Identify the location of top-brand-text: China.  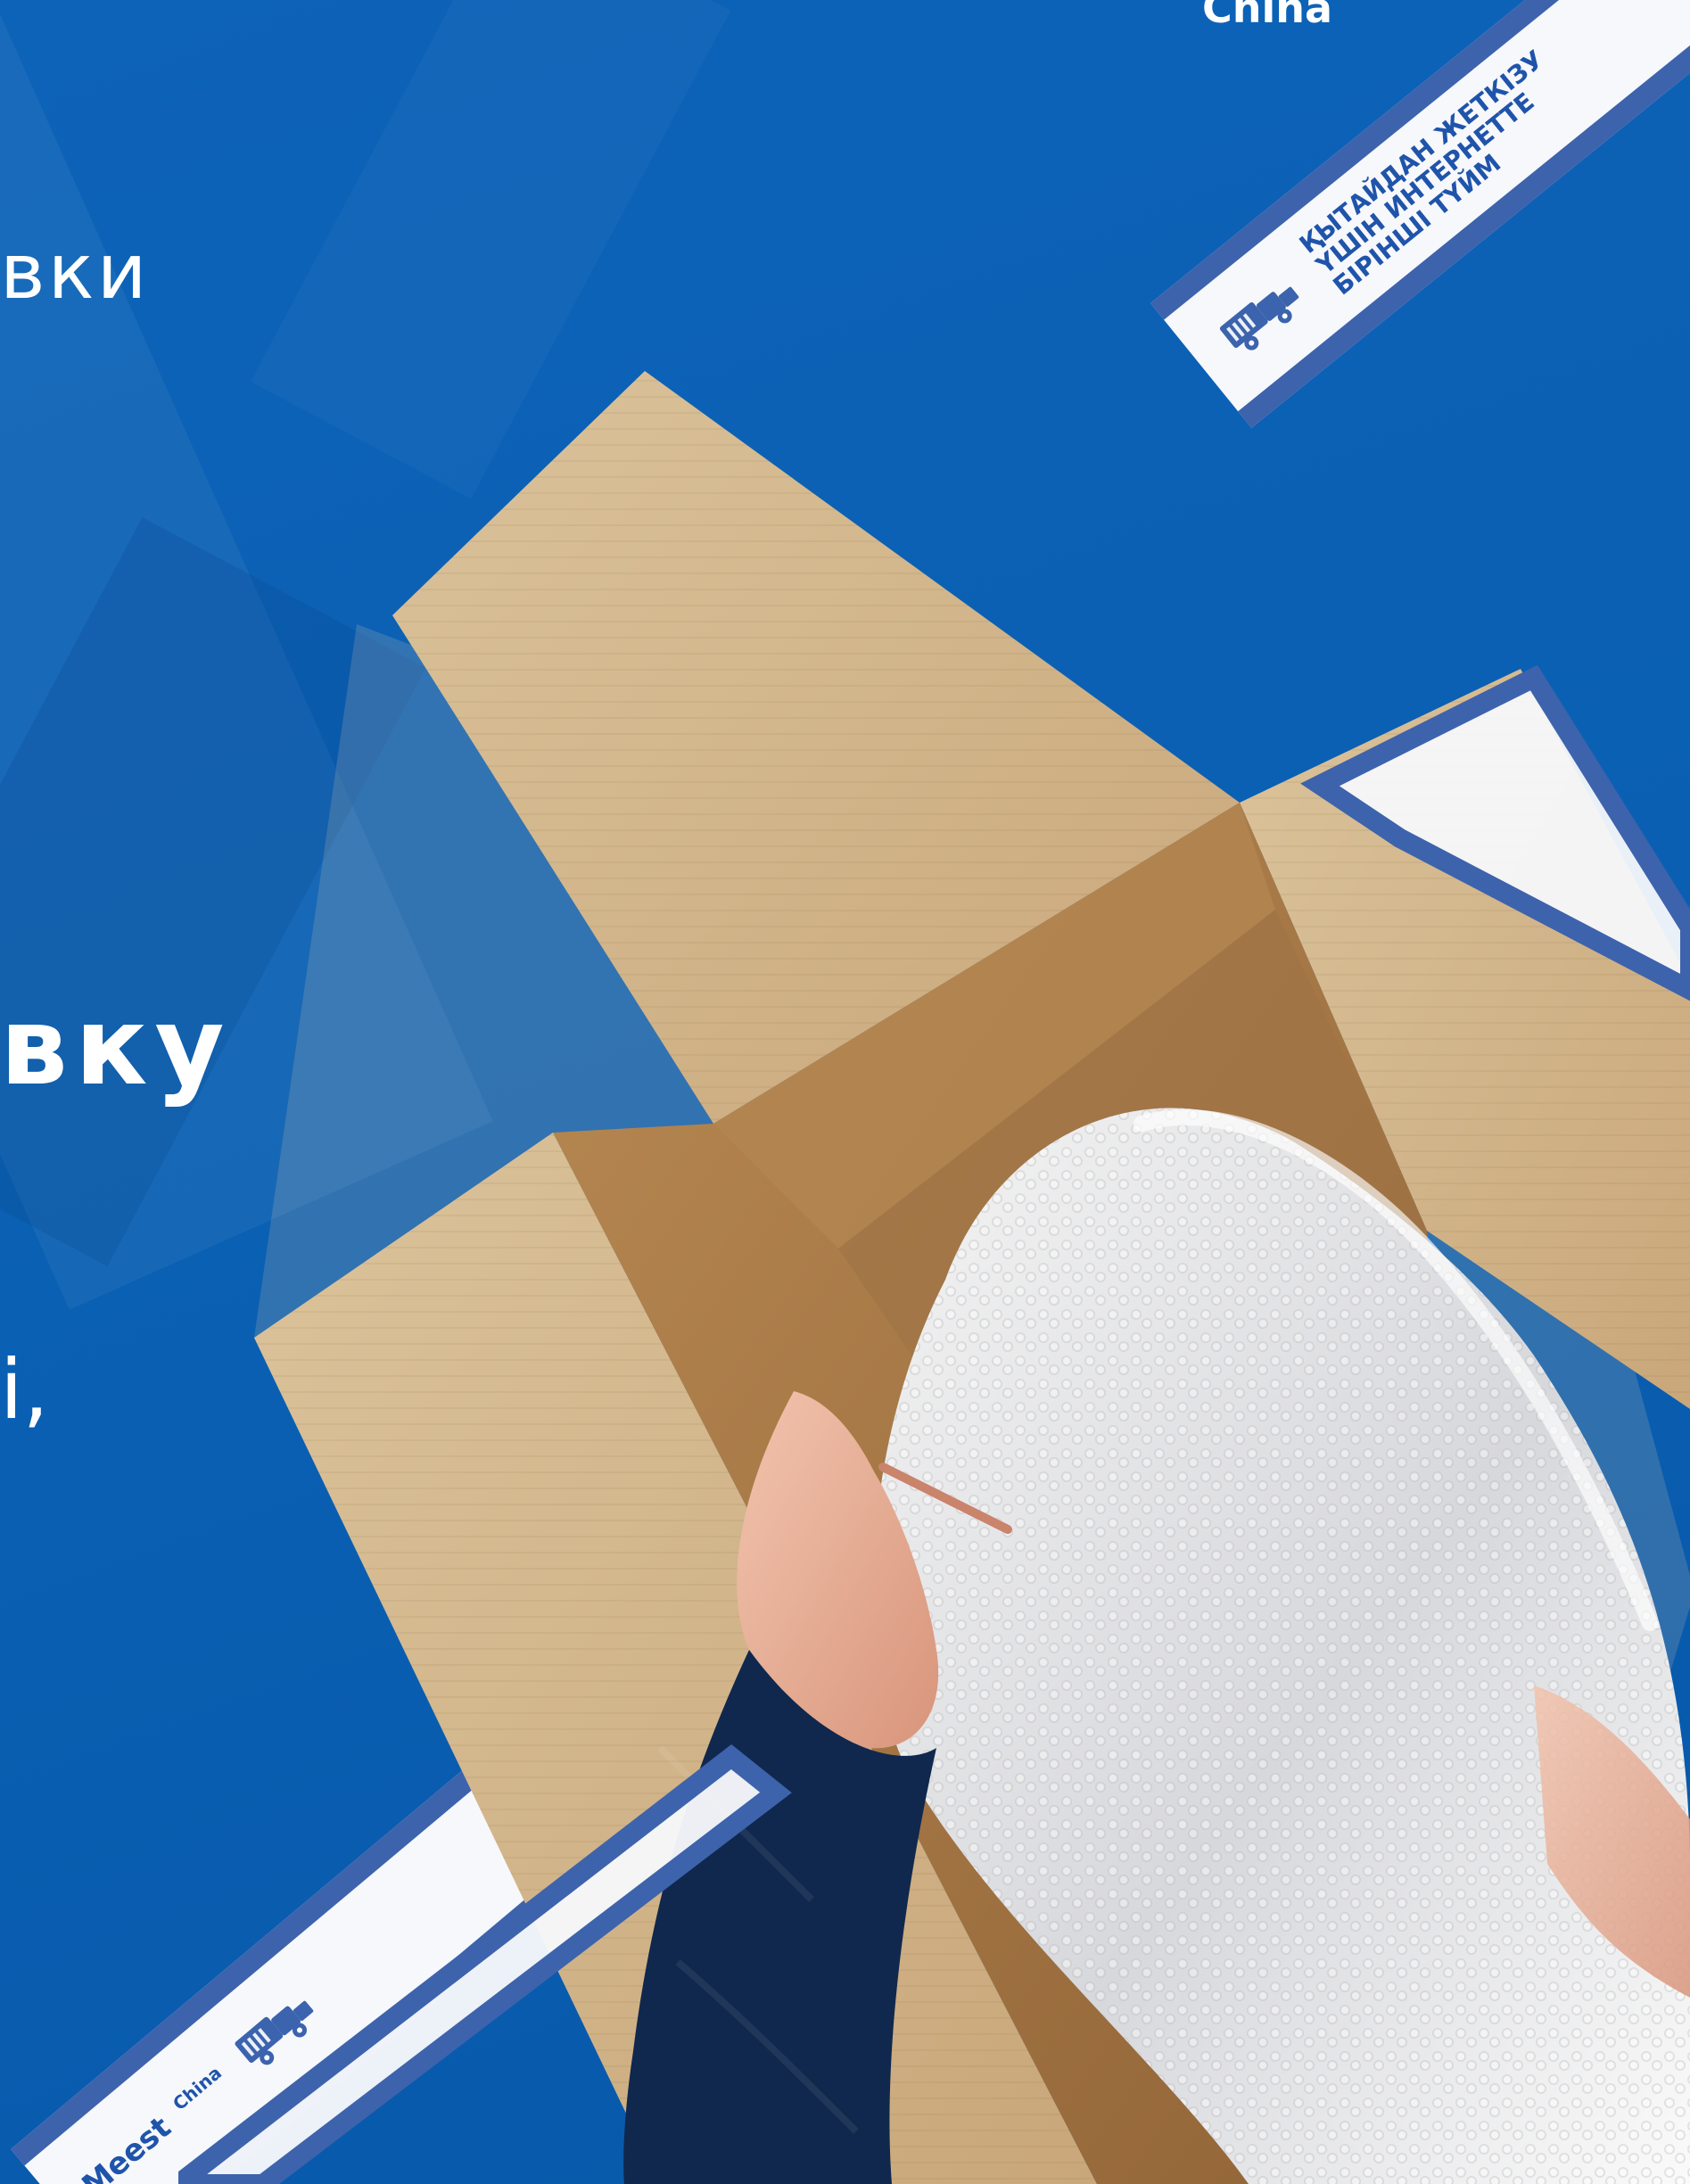
(1267, 16).